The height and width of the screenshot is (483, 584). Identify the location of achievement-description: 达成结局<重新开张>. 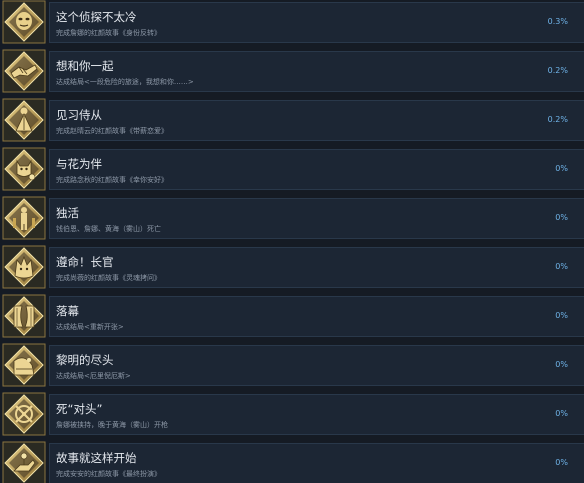
(90, 327).